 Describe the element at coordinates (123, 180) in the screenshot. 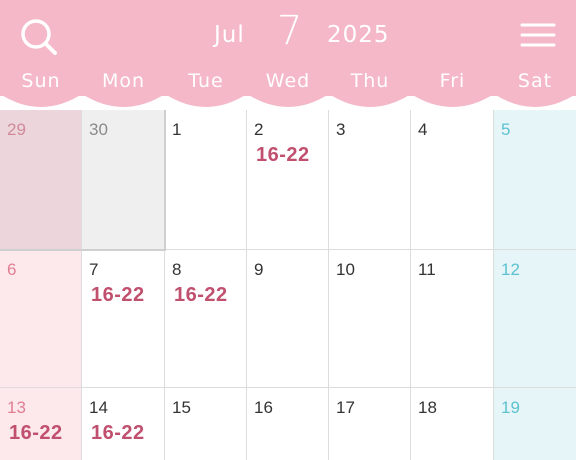

I see `day-cell: 30` at that location.